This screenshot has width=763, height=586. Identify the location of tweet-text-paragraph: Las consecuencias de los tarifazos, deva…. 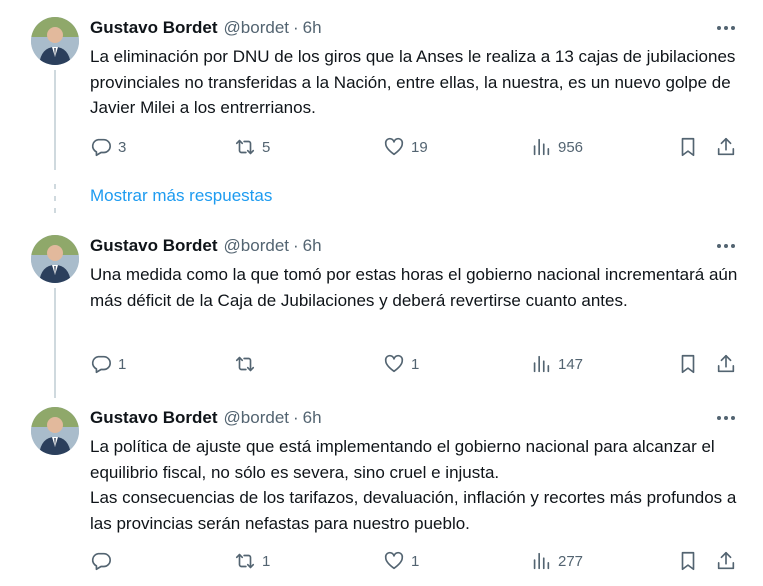
(413, 510).